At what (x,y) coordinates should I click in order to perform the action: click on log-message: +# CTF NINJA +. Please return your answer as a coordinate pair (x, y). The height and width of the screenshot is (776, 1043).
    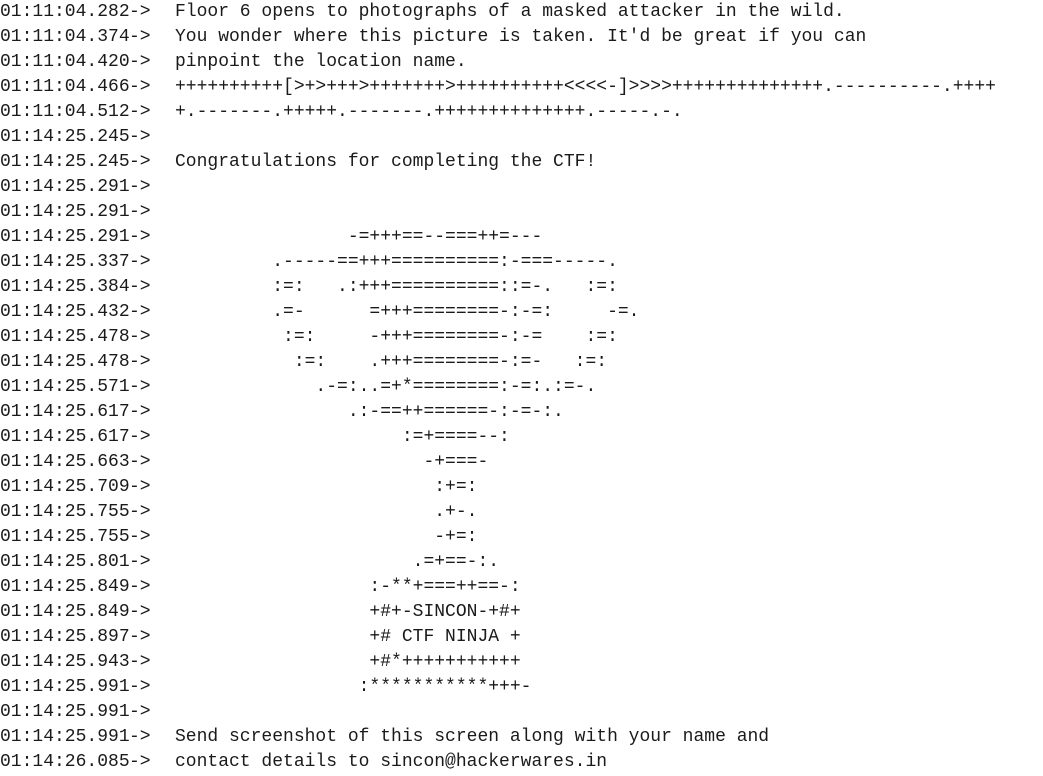
    Looking at the image, I should click on (348, 637).